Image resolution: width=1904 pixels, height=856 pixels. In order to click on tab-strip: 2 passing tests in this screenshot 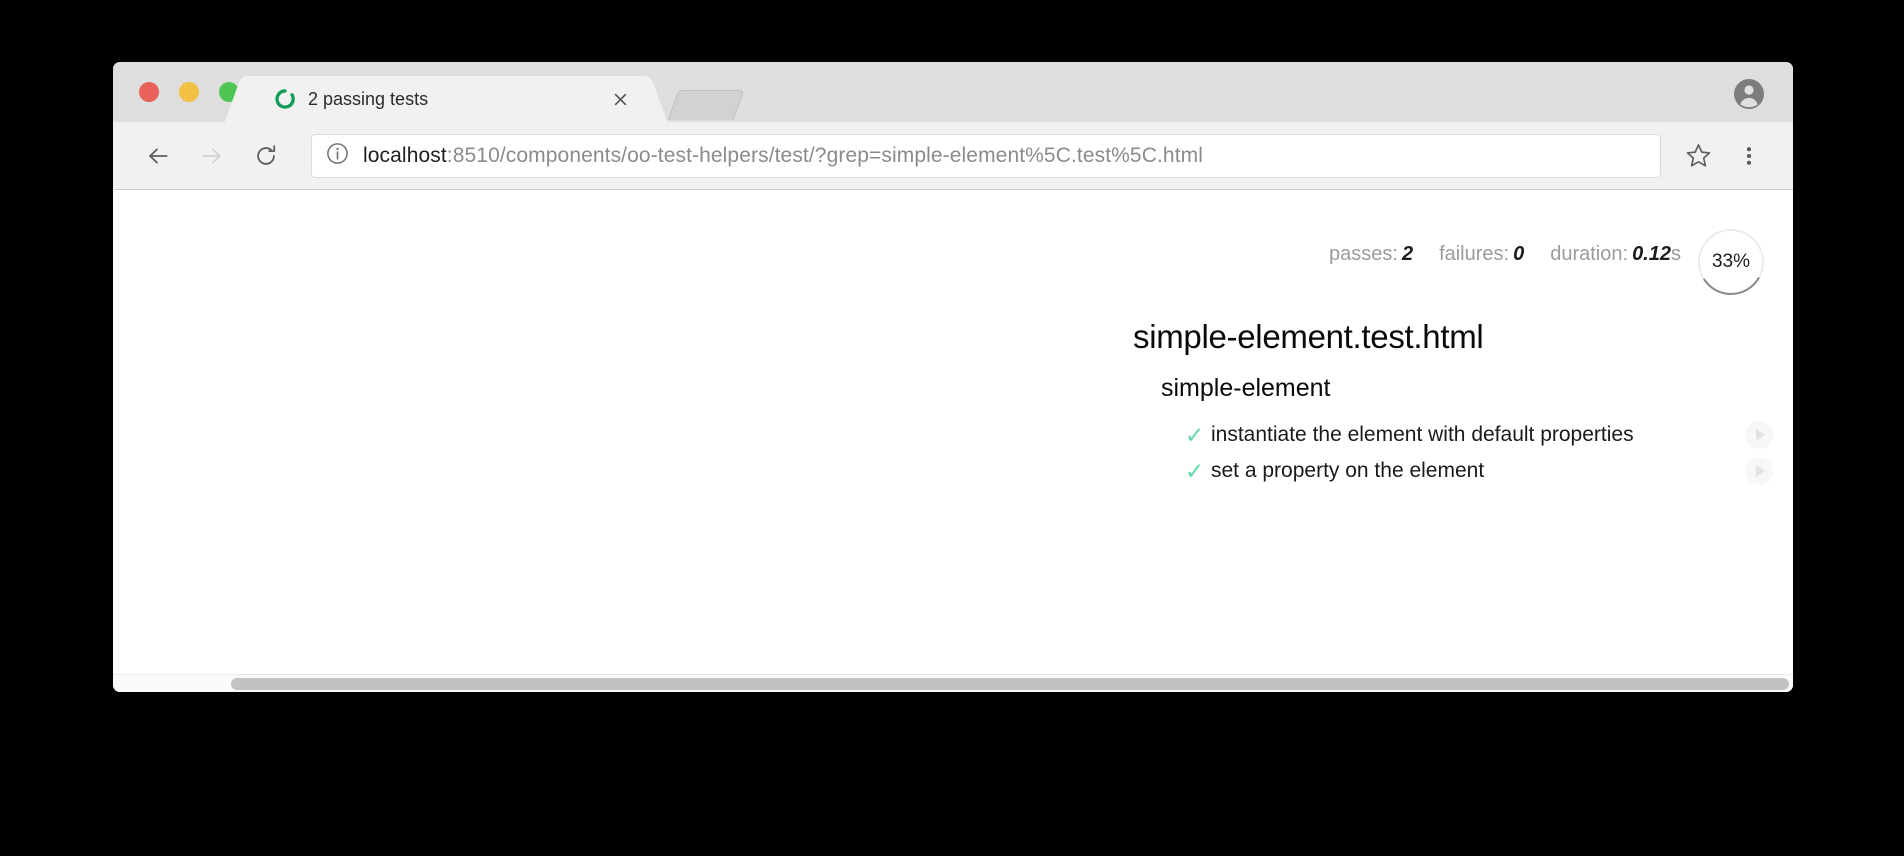, I will do `click(953, 92)`.